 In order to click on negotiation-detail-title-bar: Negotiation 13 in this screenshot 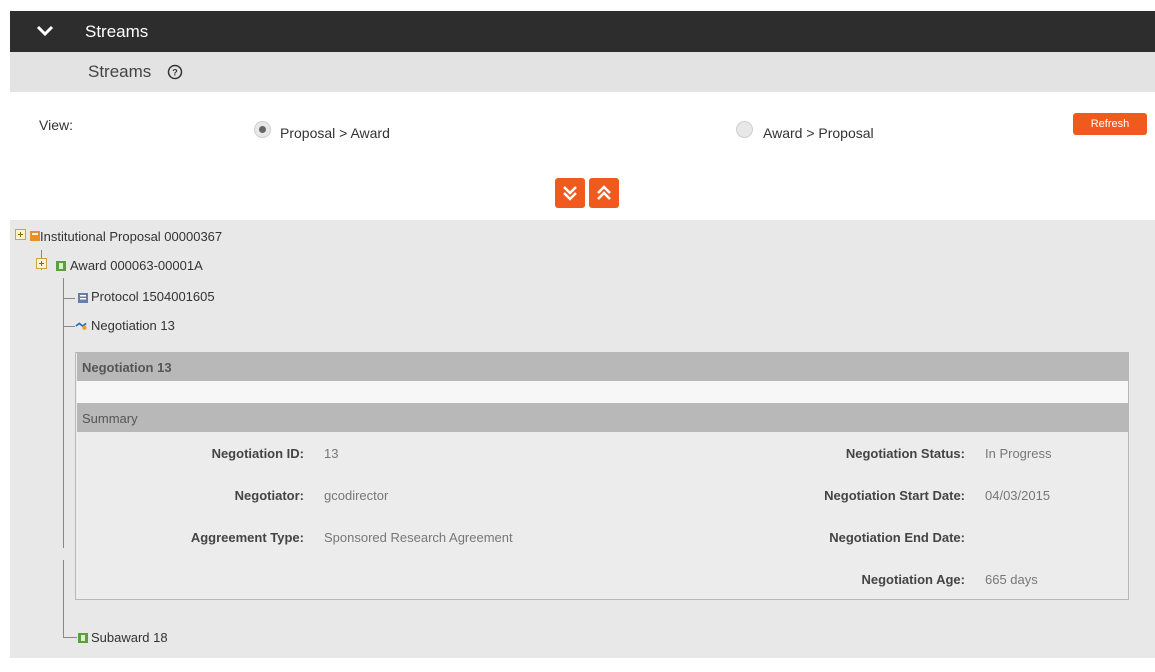, I will do `click(602, 367)`.